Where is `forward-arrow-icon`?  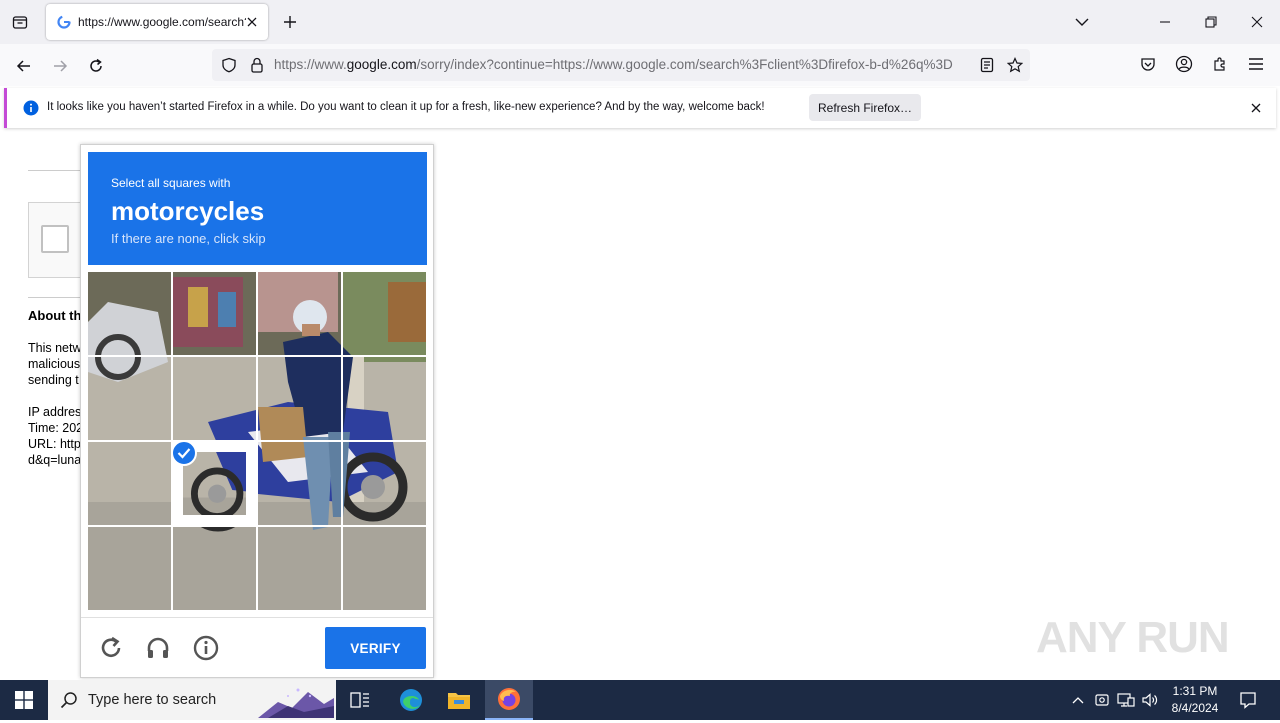 forward-arrow-icon is located at coordinates (60, 66).